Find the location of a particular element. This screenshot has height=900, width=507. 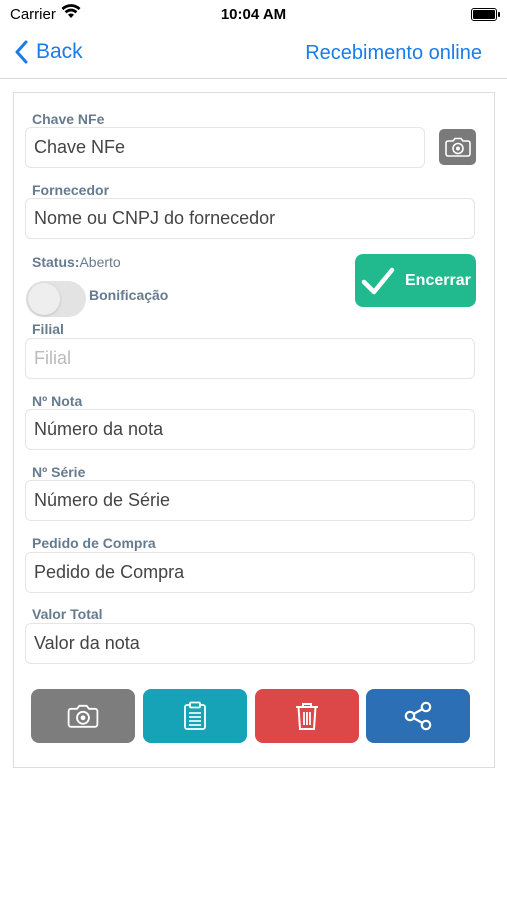

nota-input is located at coordinates (250, 429).